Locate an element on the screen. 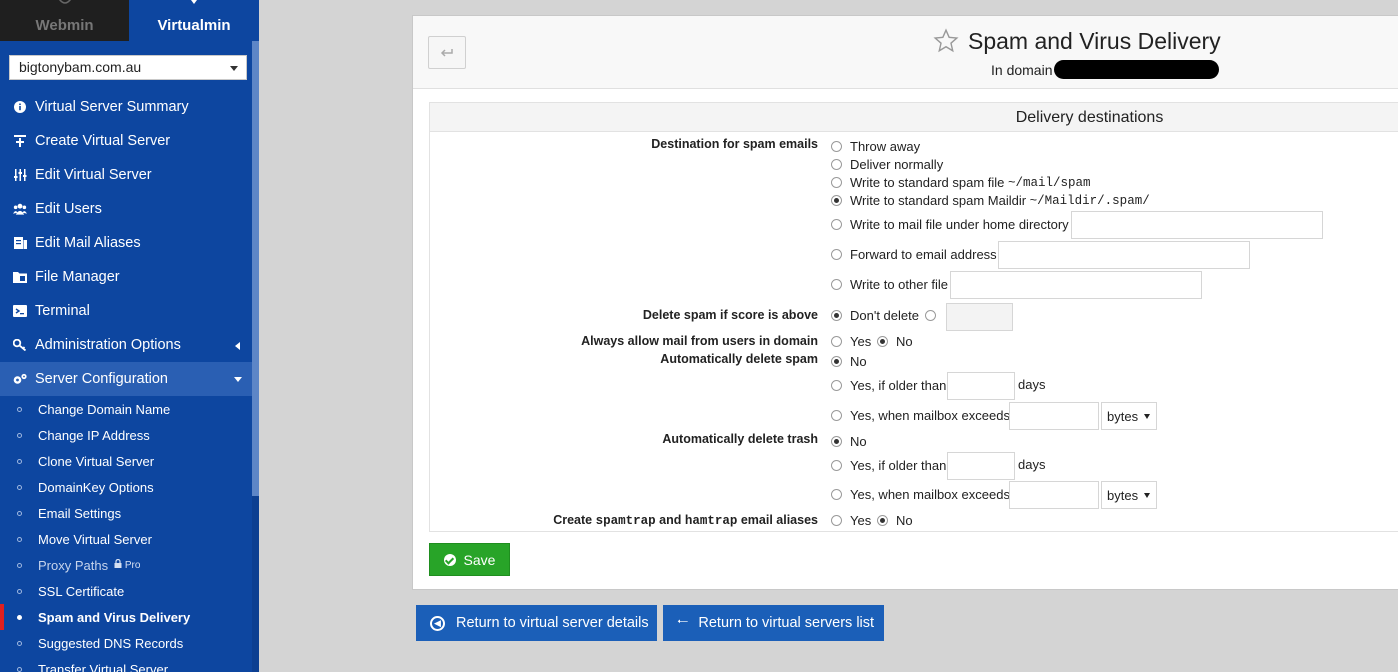  radio-trash-exceeds is located at coordinates (836, 494).